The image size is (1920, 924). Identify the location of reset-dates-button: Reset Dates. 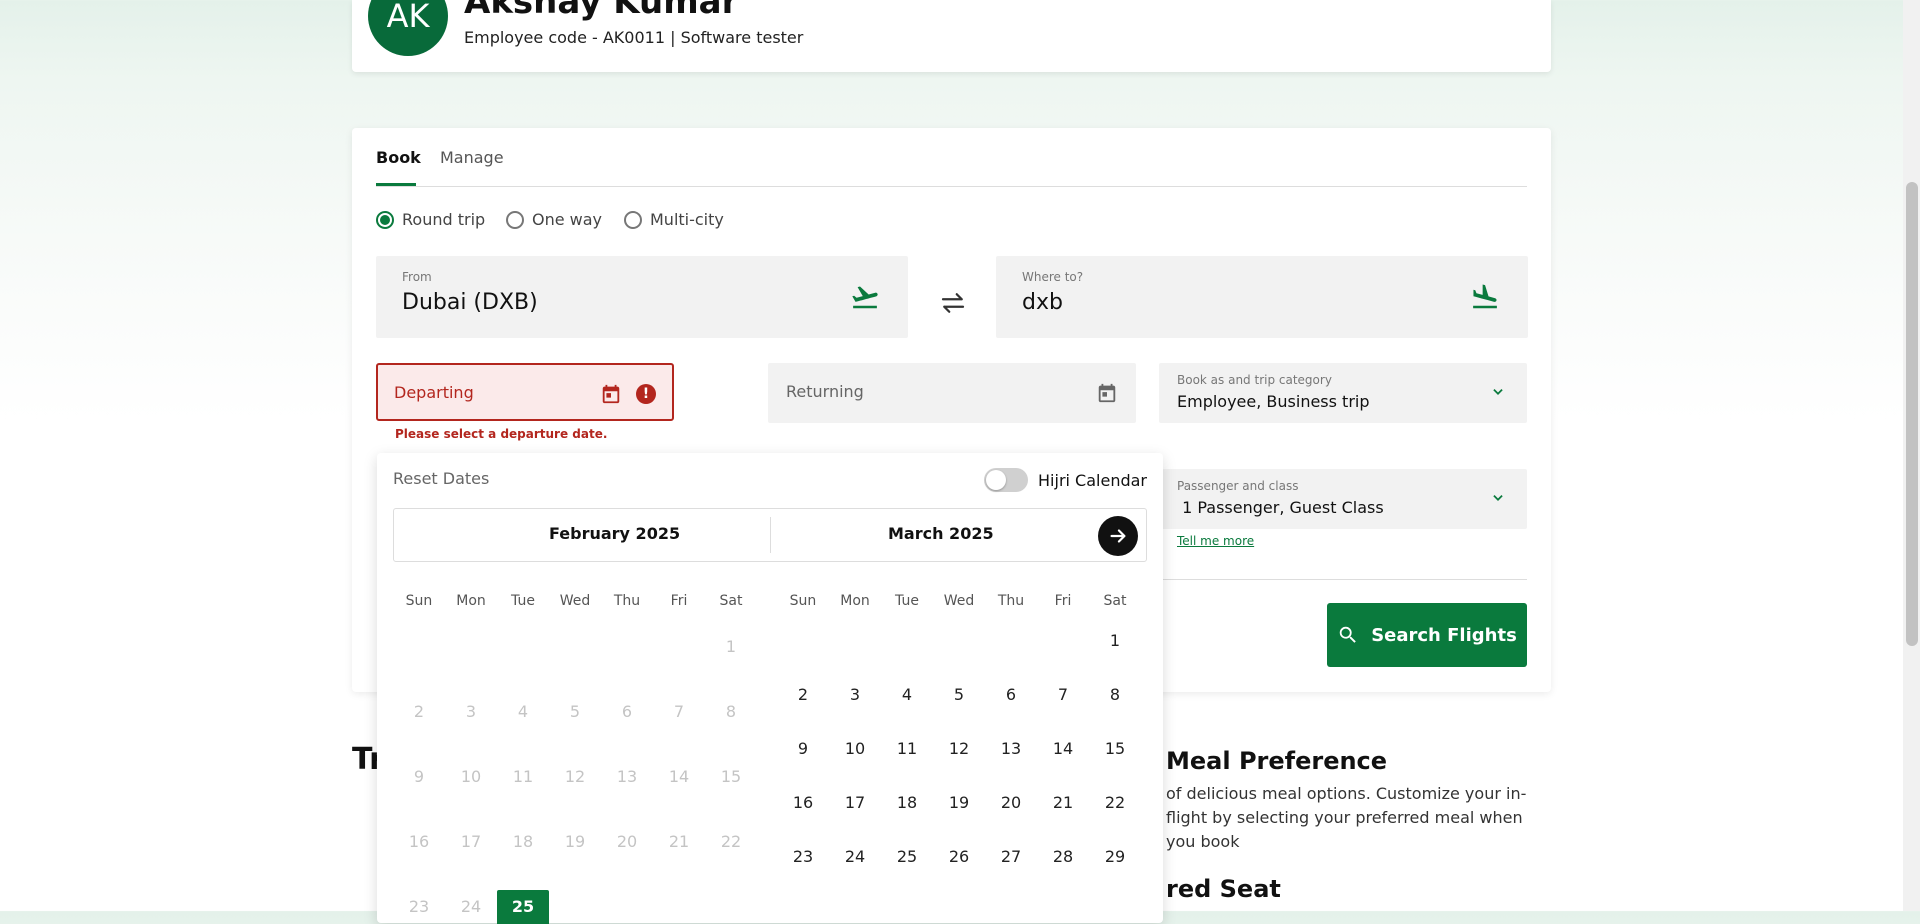
(441, 478).